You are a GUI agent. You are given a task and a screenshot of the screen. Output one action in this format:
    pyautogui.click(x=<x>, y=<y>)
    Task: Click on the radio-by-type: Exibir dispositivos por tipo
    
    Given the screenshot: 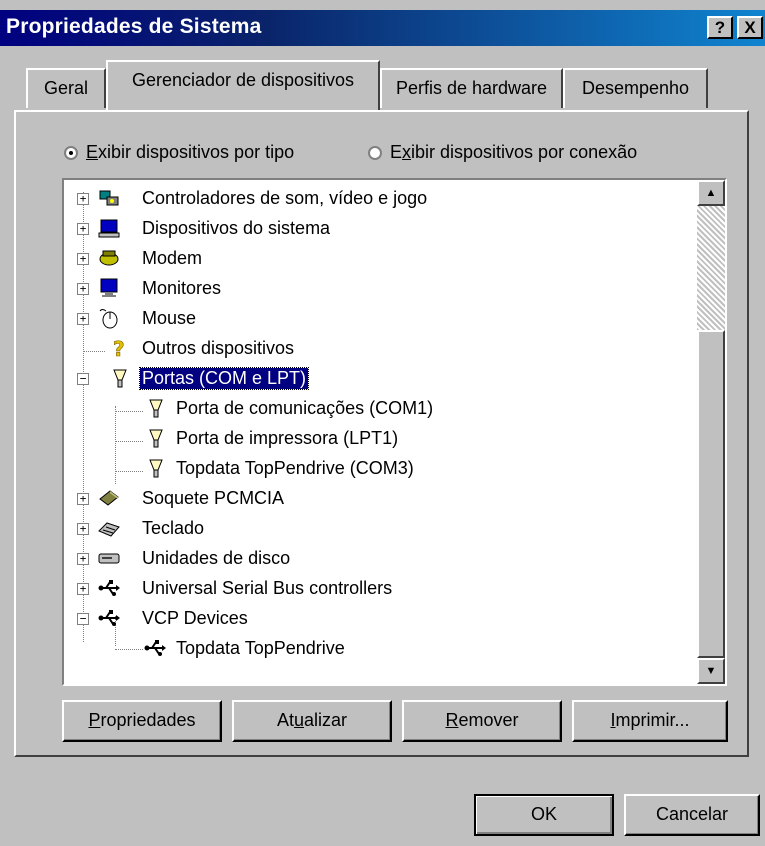 What is the action you would take?
    pyautogui.click(x=179, y=152)
    